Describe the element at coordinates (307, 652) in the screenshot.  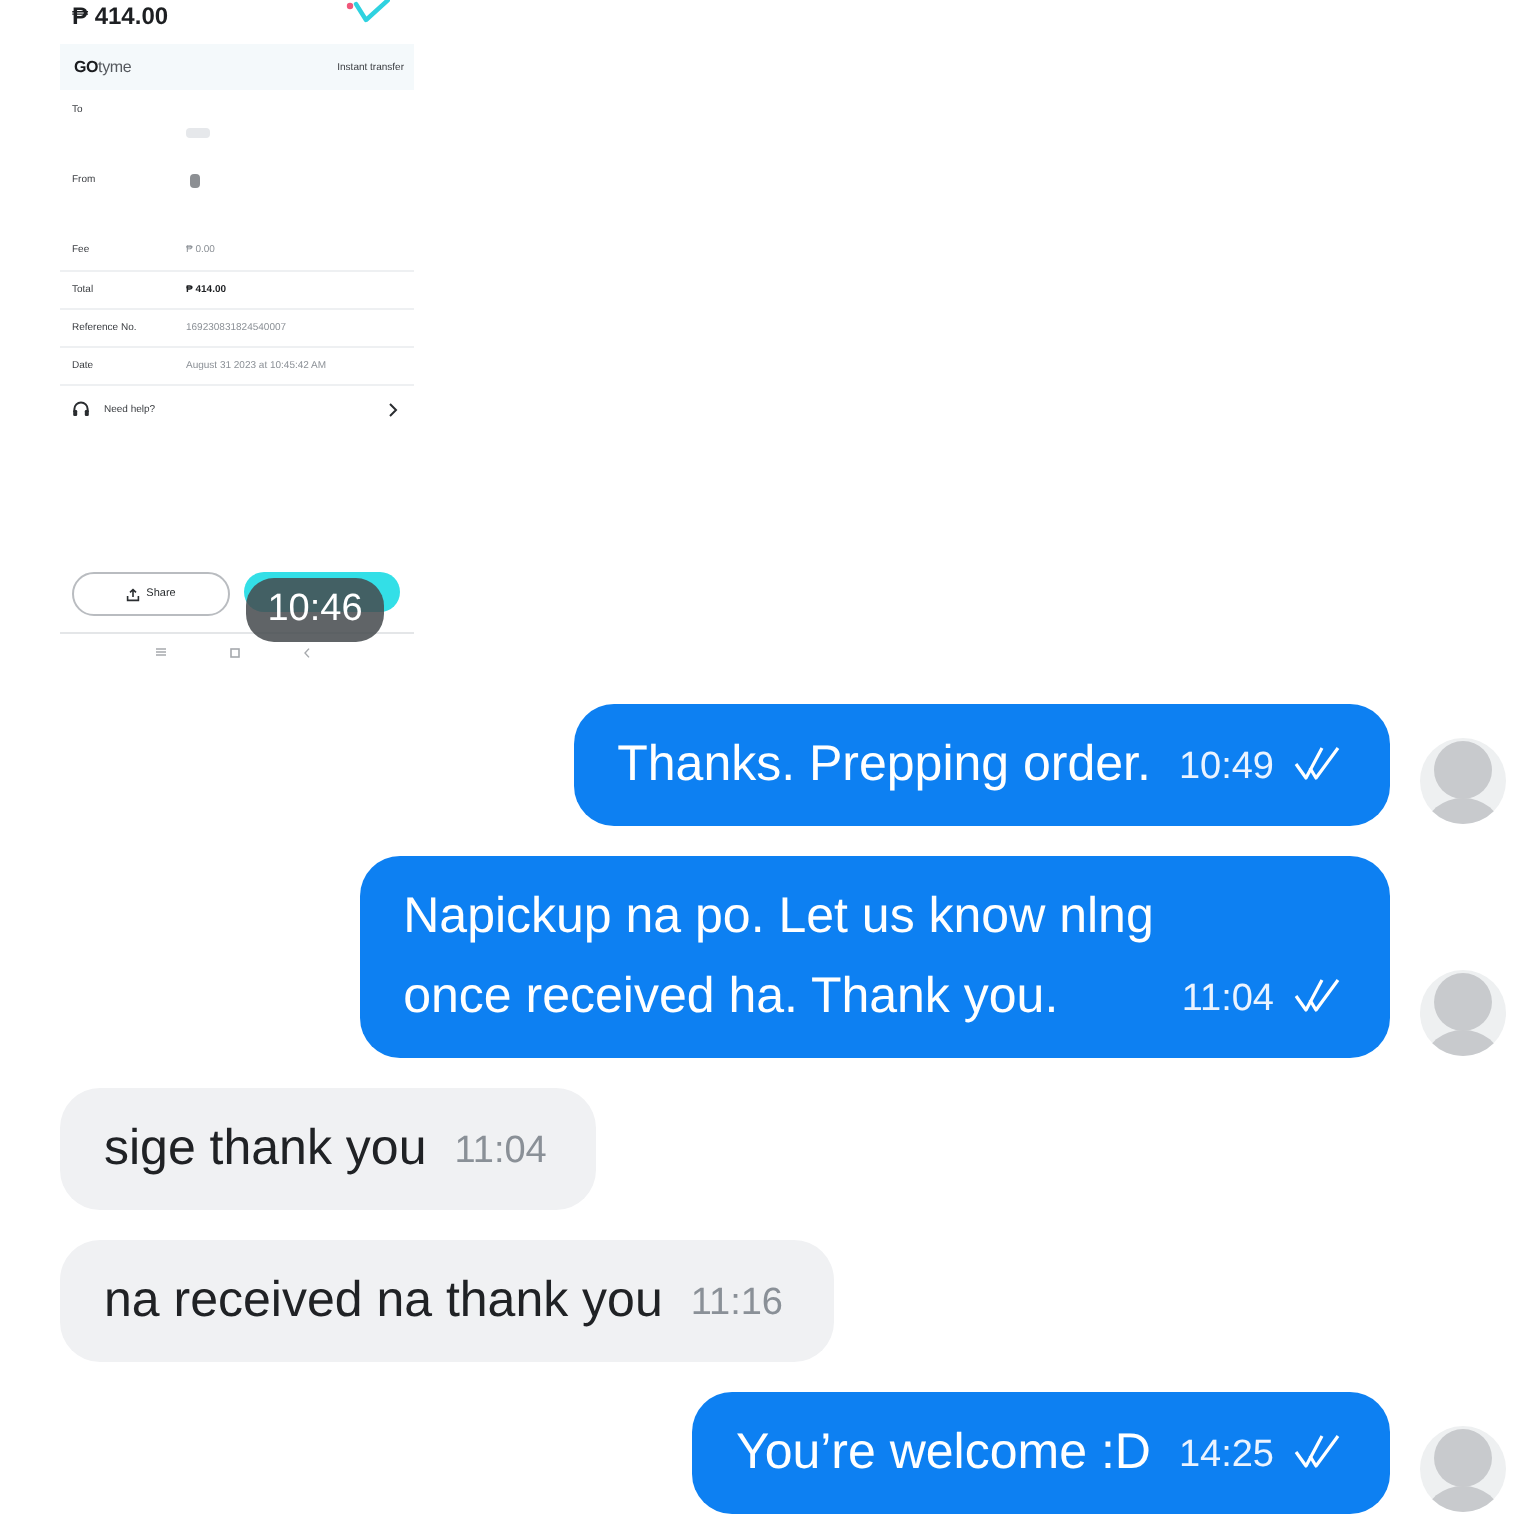
I see `back-icon` at that location.